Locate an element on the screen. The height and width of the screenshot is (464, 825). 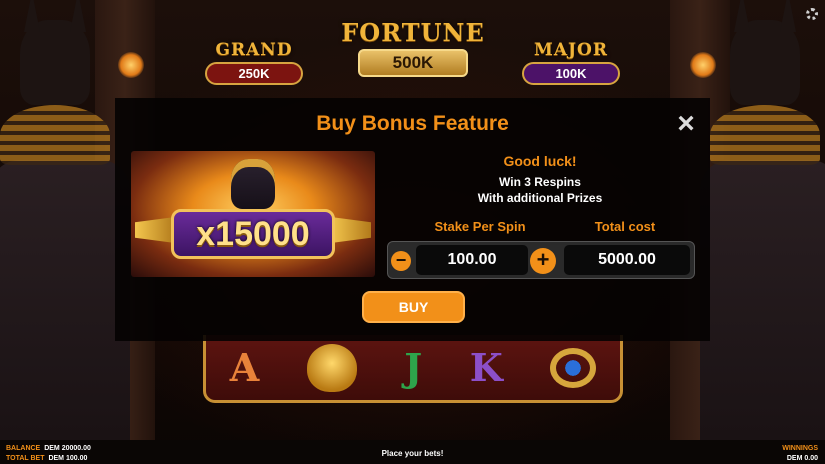
feature-description-line1: Win 3 Respins is located at coordinates (540, 182).